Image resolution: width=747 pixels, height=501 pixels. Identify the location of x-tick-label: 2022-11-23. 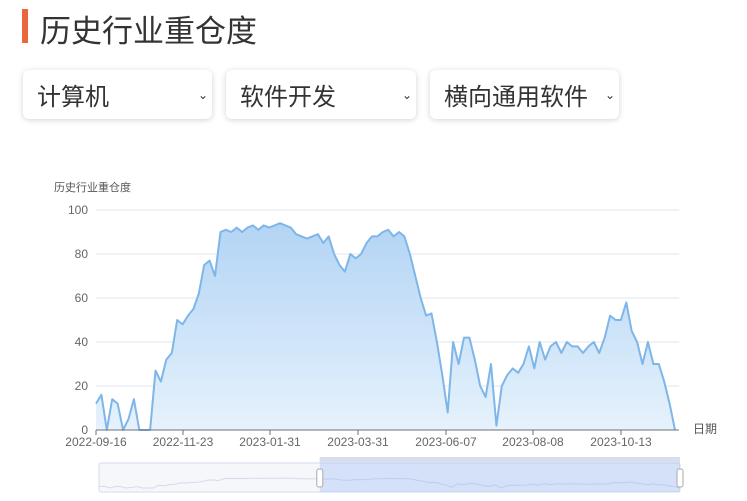
(183, 442).